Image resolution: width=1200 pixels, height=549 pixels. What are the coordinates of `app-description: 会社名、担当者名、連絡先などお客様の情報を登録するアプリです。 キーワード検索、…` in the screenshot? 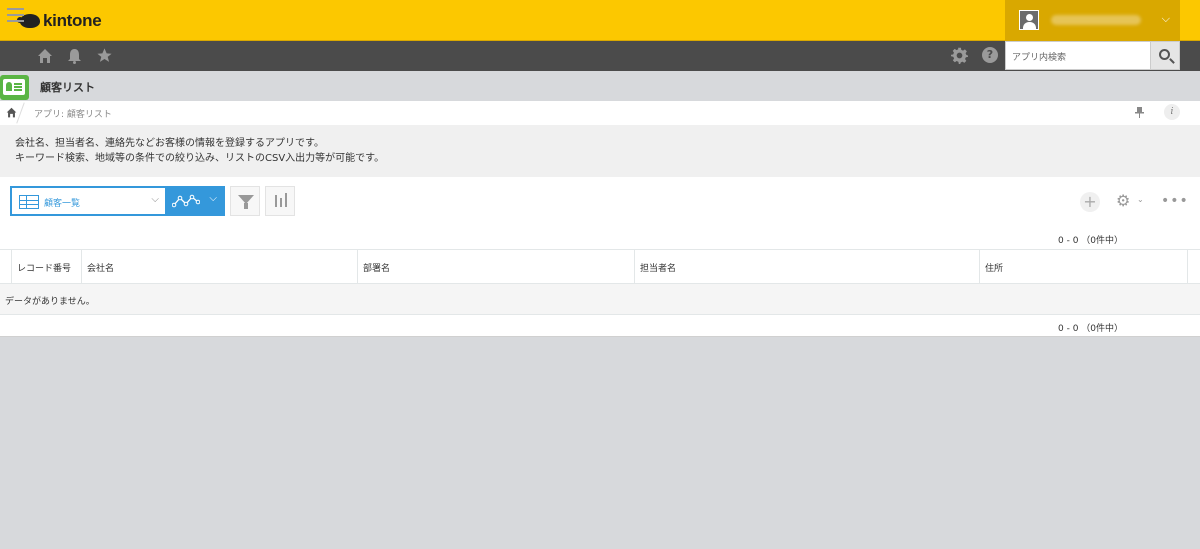 It's located at (199, 151).